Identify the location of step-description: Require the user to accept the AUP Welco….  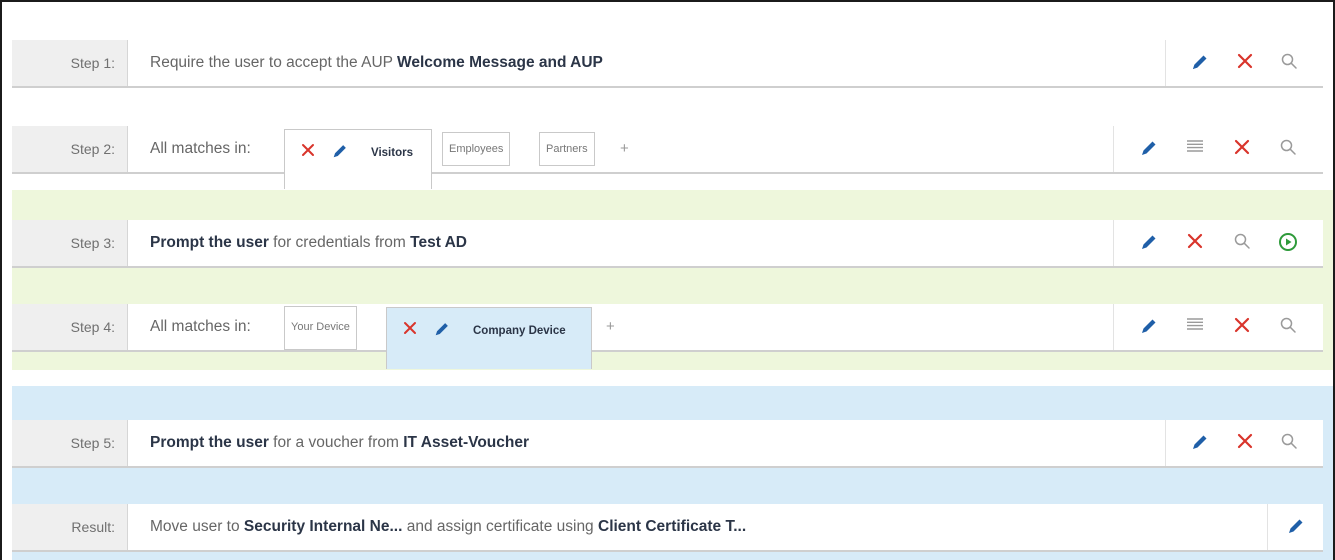
(376, 63).